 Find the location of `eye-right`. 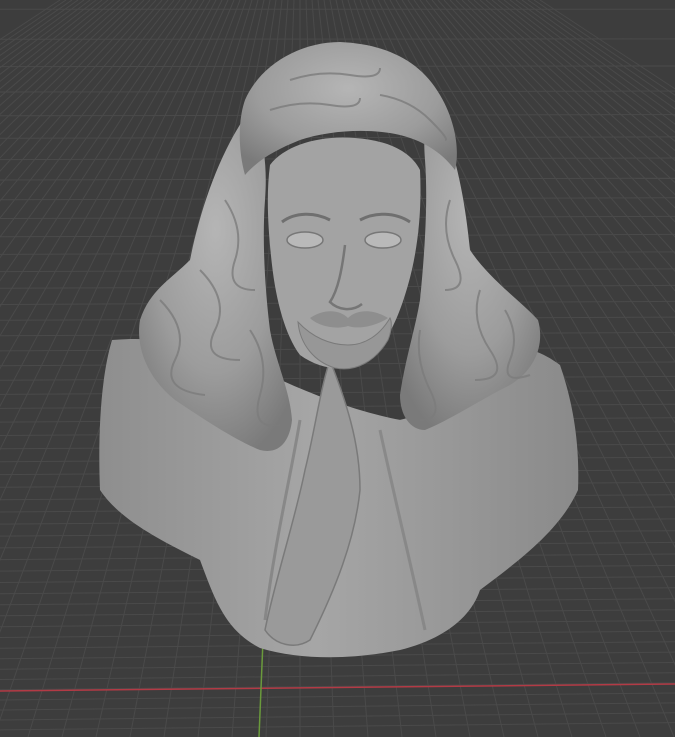

eye-right is located at coordinates (383, 240).